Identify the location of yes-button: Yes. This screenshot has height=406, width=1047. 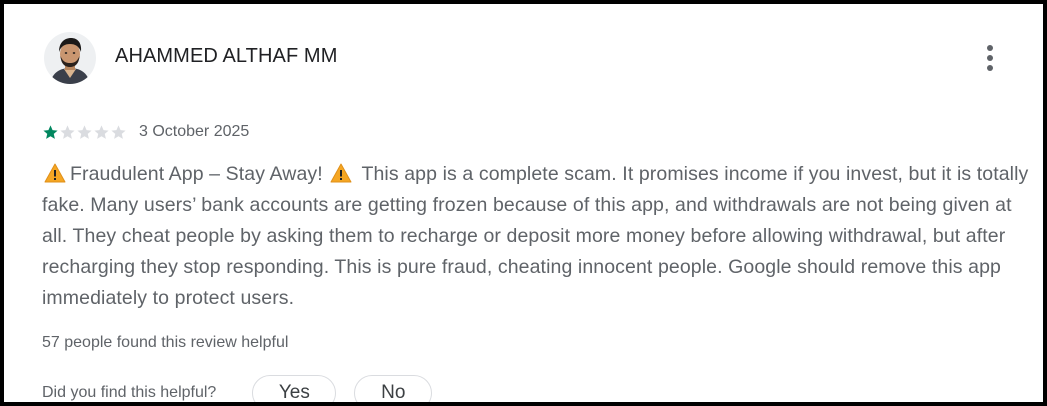
(294, 388).